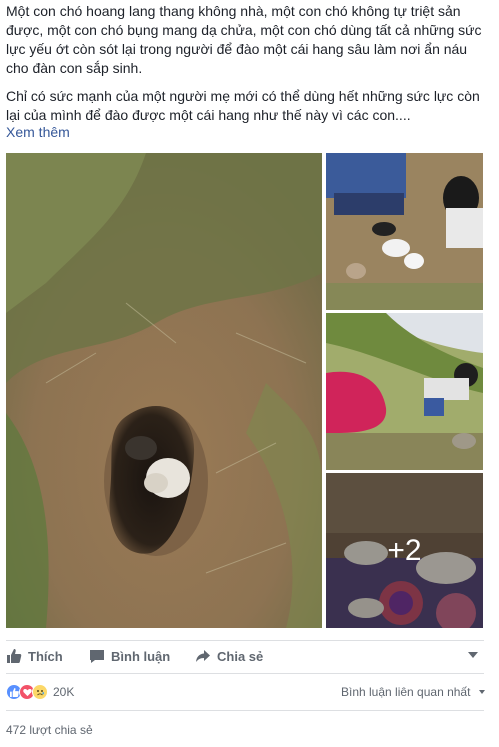 This screenshot has width=499, height=747. Describe the element at coordinates (482, 692) in the screenshot. I see `comment-sort-caret-icon` at that location.